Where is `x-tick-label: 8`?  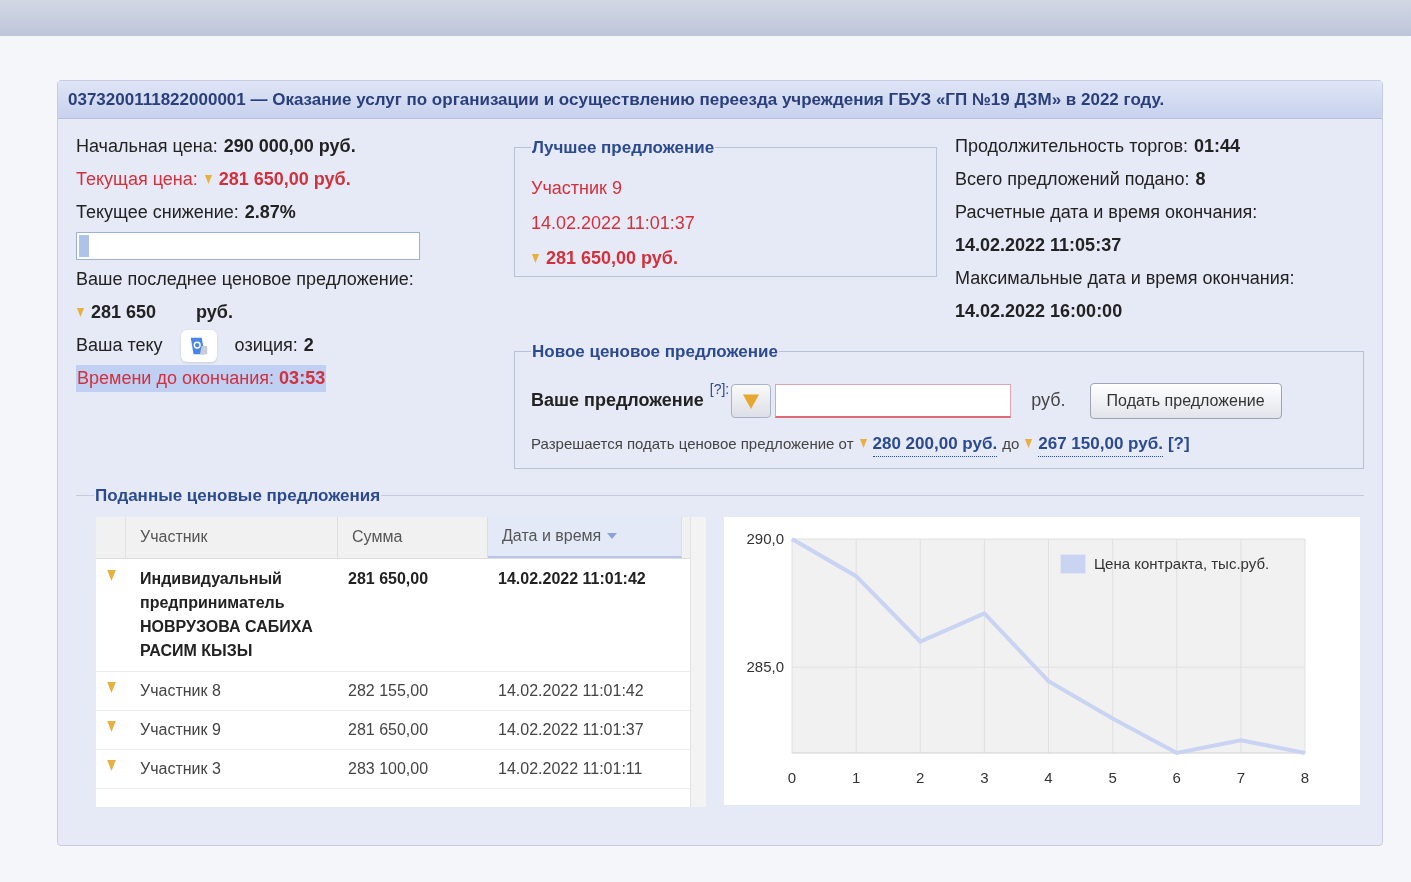
x-tick-label: 8 is located at coordinates (1305, 777).